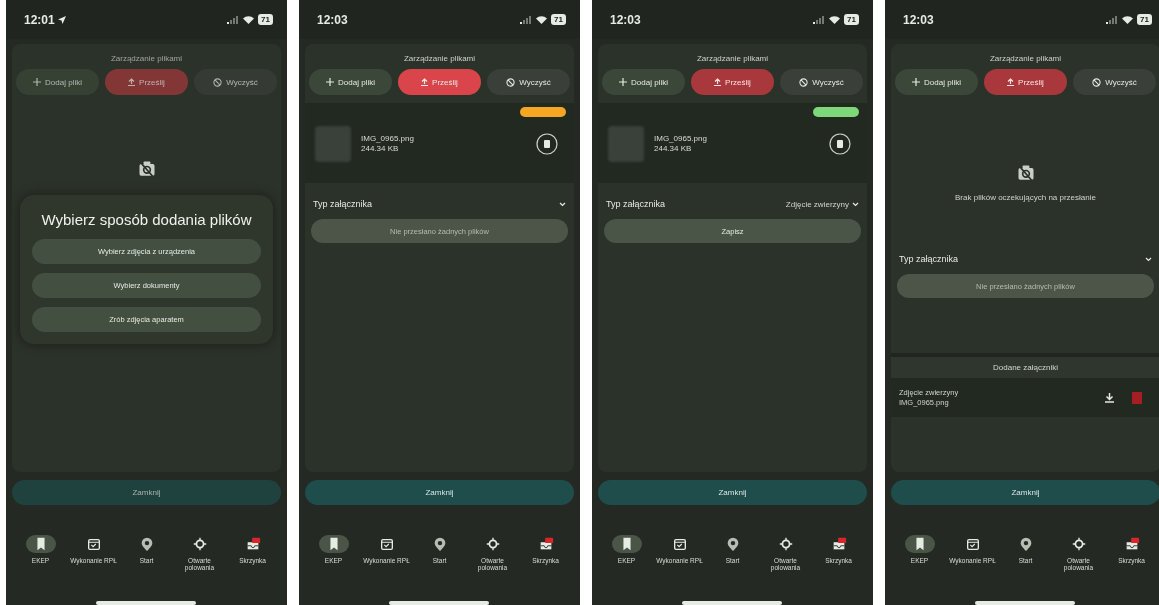 Image resolution: width=1159 pixels, height=605 pixels. What do you see at coordinates (1025, 197) in the screenshot?
I see `empty-message: Brak plików oczekujących na przesłanie` at bounding box center [1025, 197].